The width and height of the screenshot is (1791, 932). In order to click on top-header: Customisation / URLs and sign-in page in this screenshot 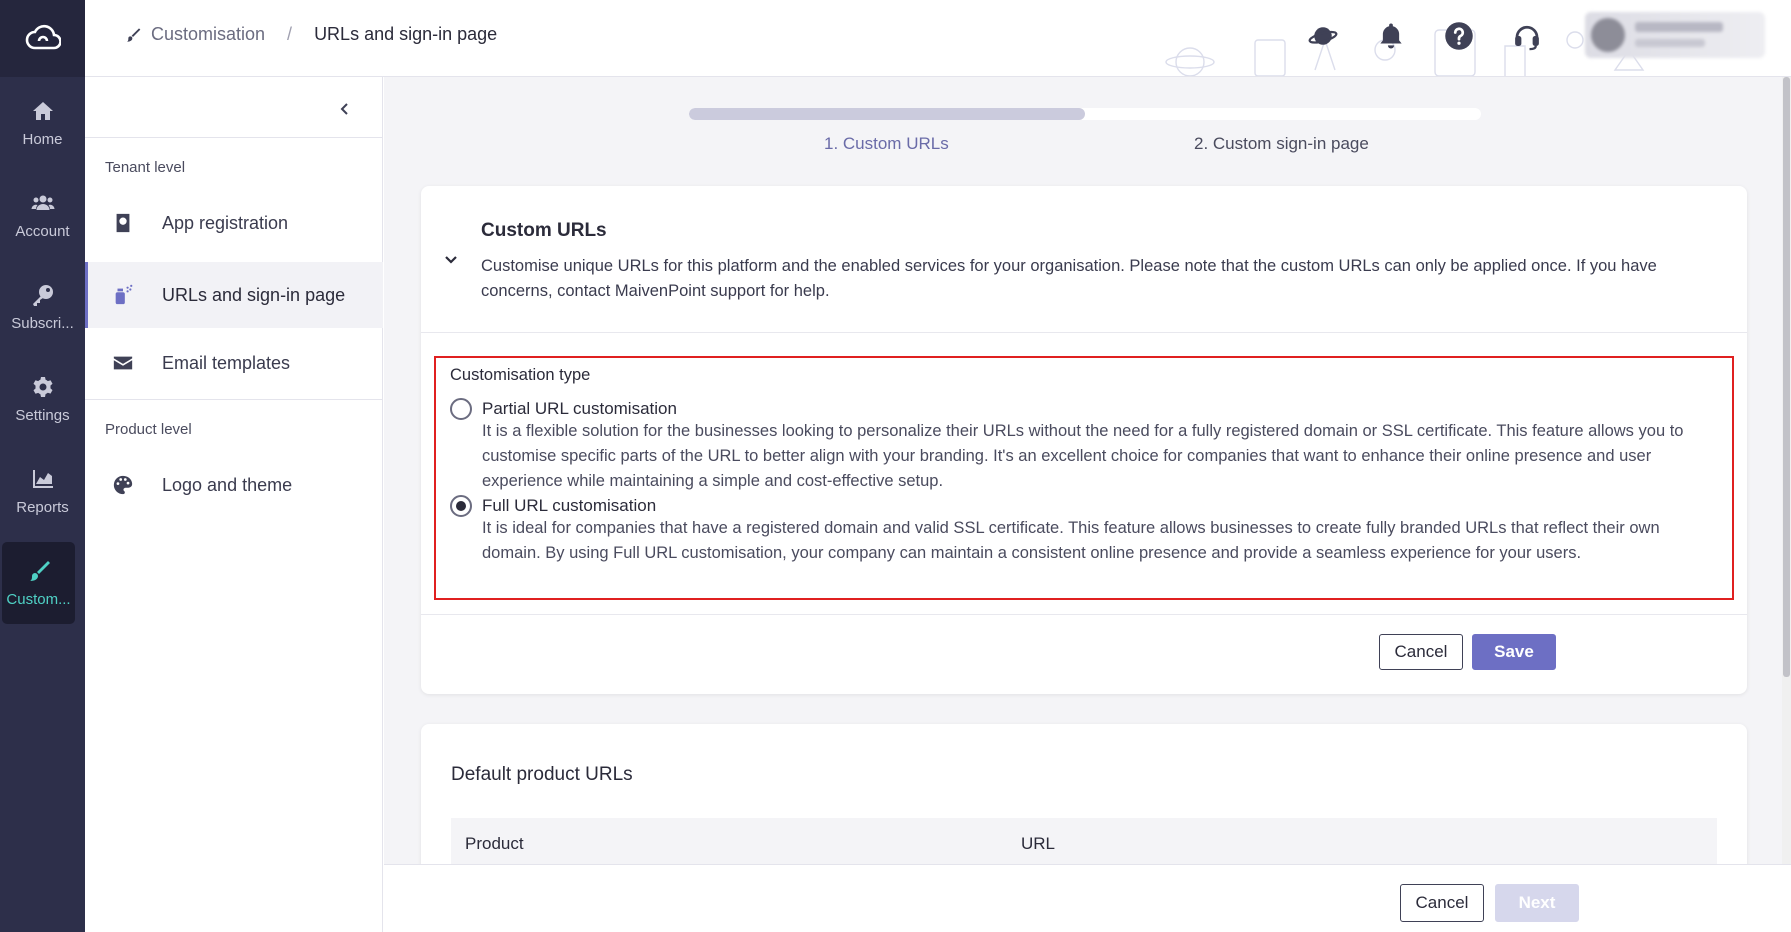, I will do `click(938, 38)`.